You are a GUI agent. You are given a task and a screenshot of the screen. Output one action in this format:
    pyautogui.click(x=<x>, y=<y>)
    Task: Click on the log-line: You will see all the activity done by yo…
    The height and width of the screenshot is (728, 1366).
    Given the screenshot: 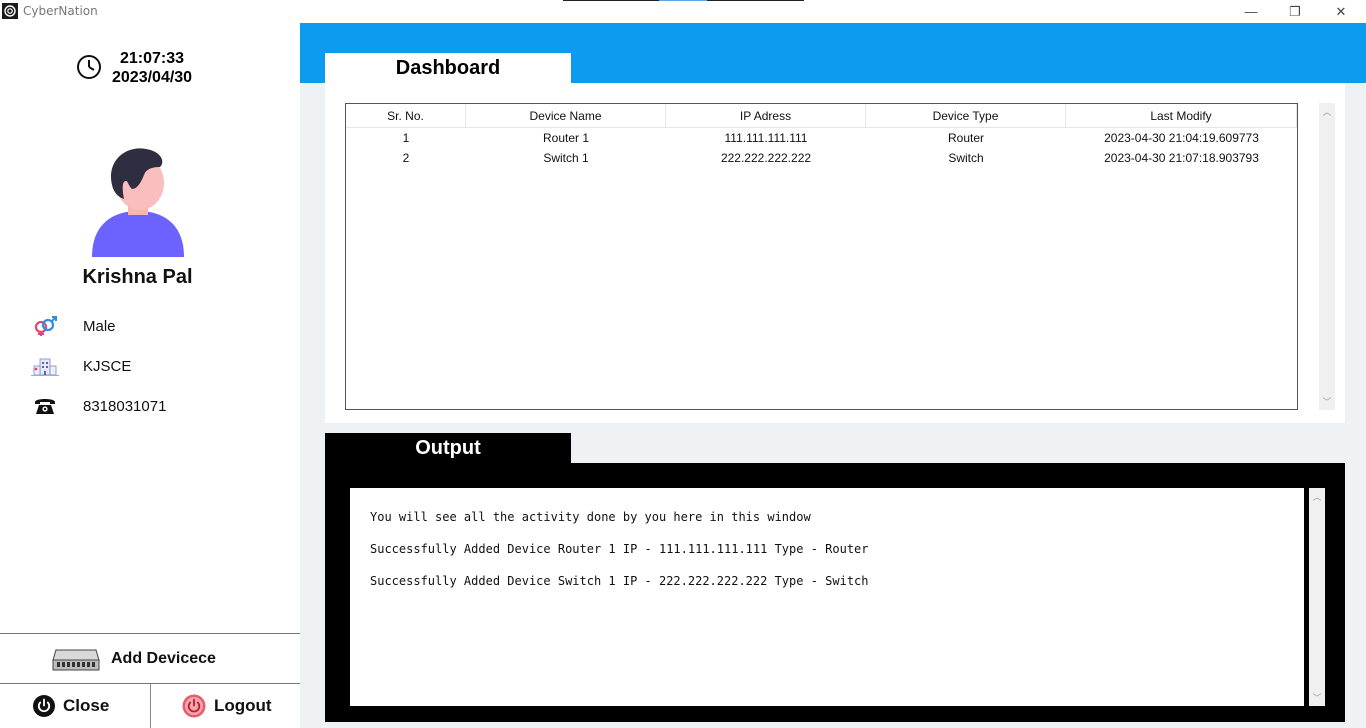 What is the action you would take?
    pyautogui.click(x=590, y=517)
    